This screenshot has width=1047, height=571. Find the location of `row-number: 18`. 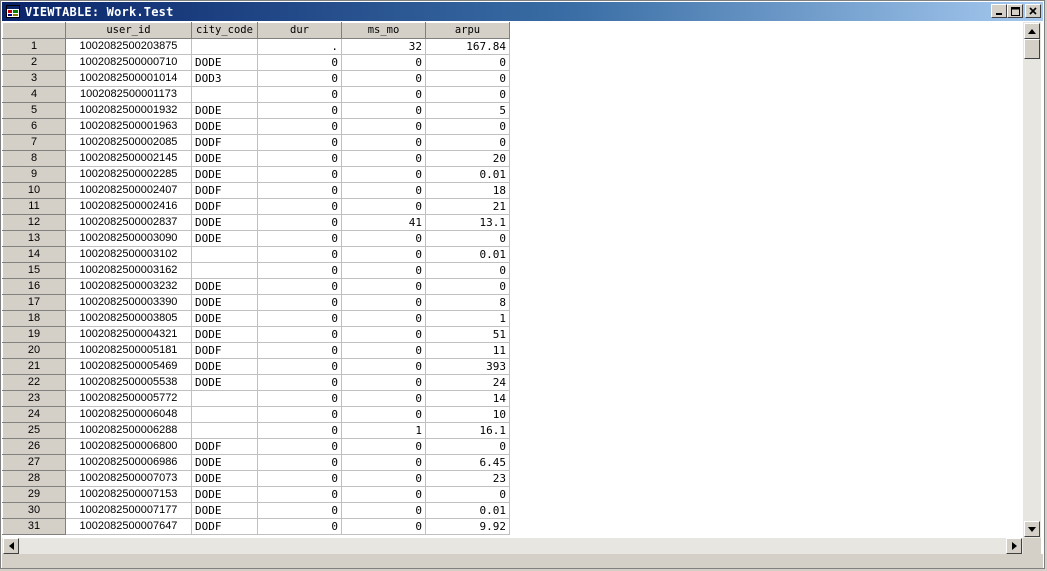

row-number: 18 is located at coordinates (34, 318).